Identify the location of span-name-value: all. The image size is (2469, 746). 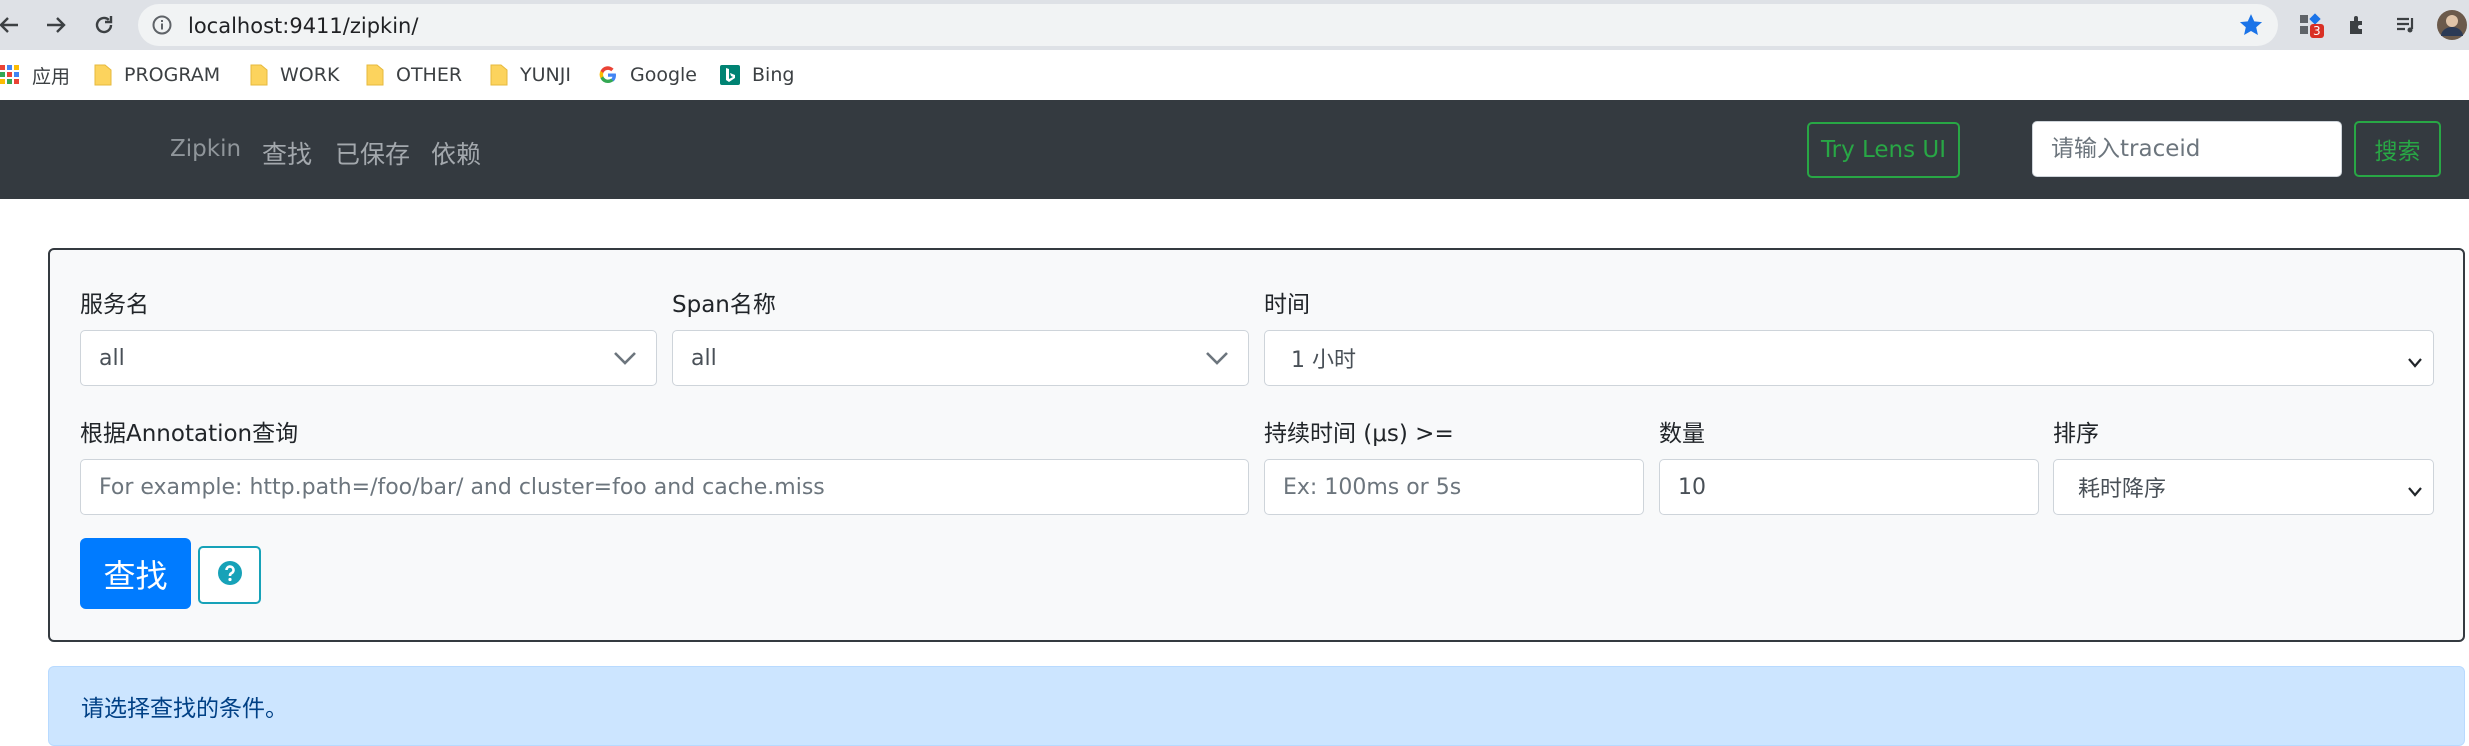
(704, 358).